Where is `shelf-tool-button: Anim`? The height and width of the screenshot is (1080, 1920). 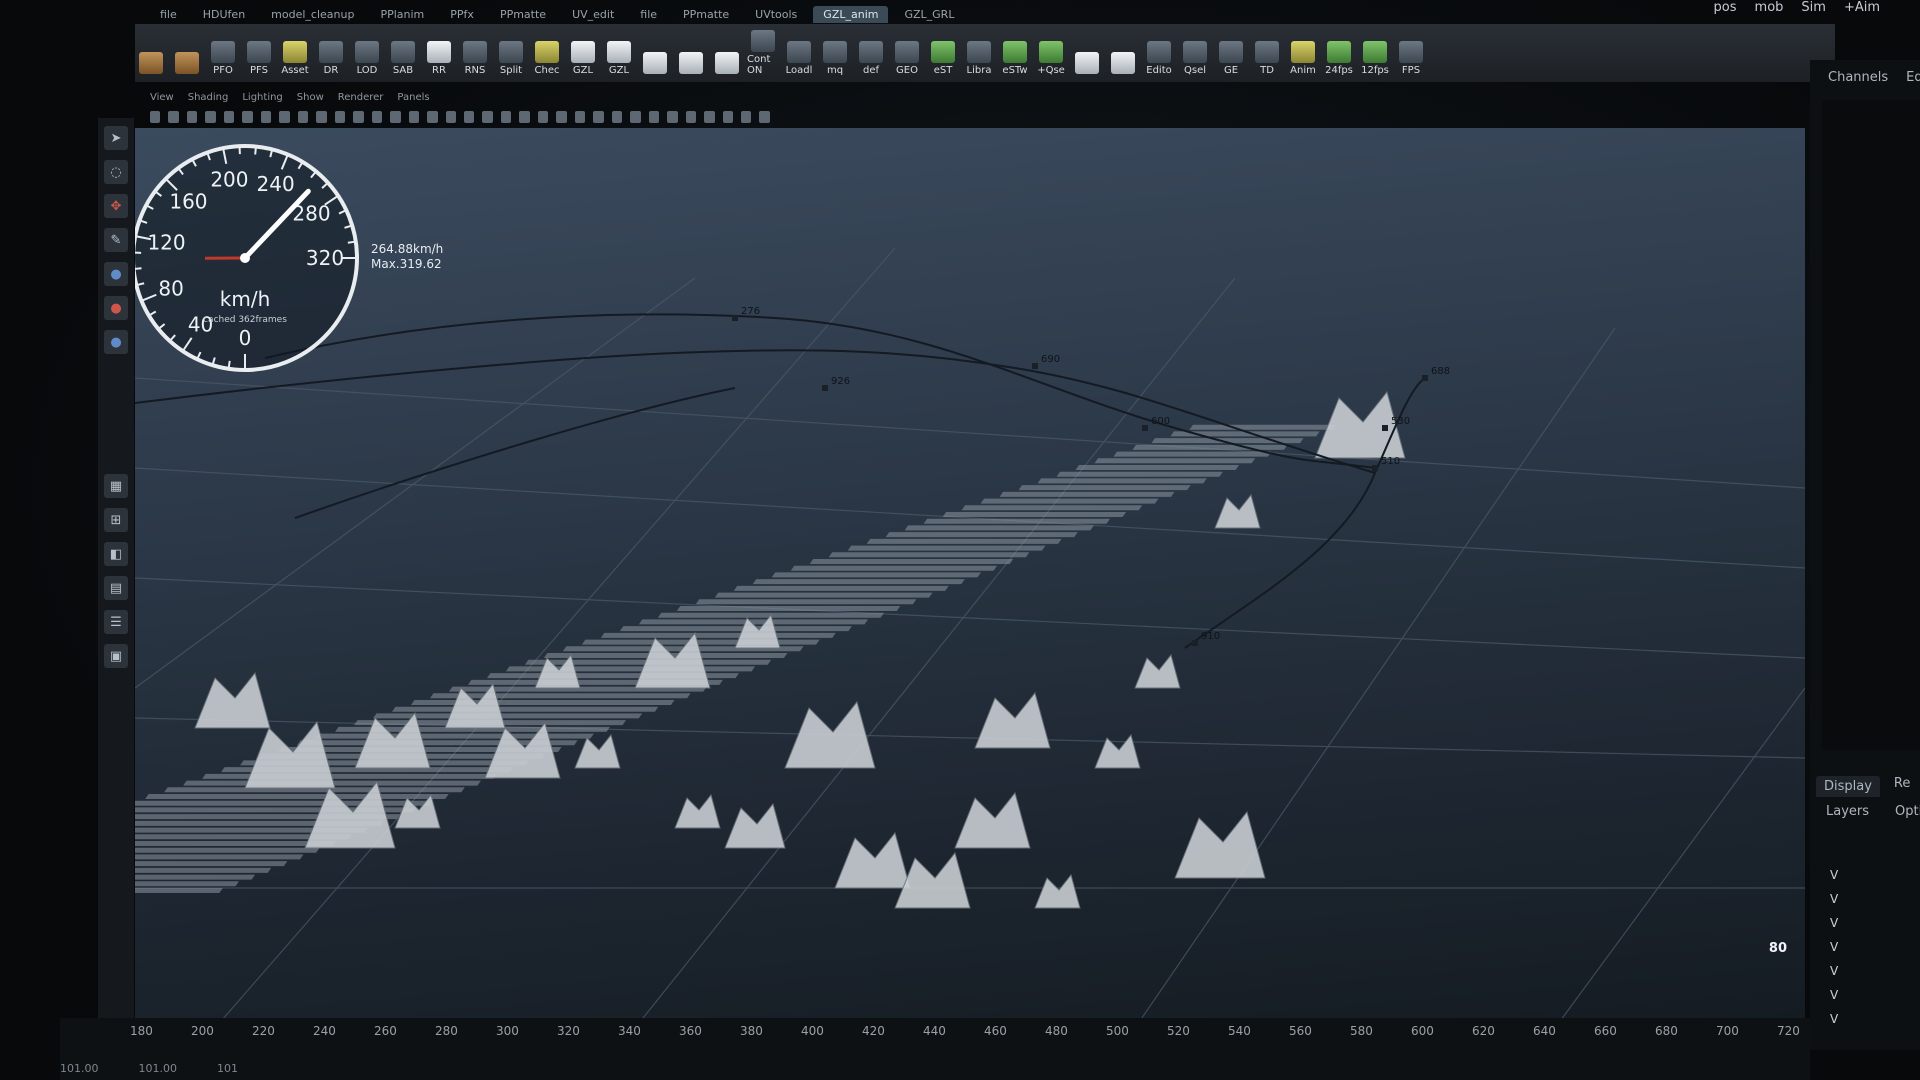 shelf-tool-button: Anim is located at coordinates (1303, 53).